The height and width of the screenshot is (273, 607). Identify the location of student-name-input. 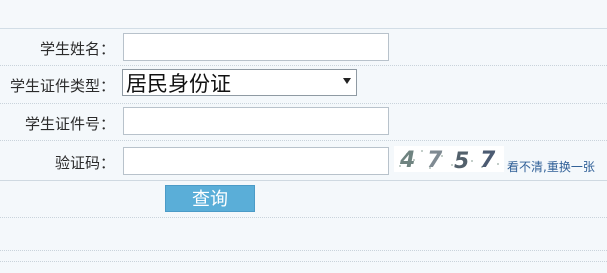
(256, 47).